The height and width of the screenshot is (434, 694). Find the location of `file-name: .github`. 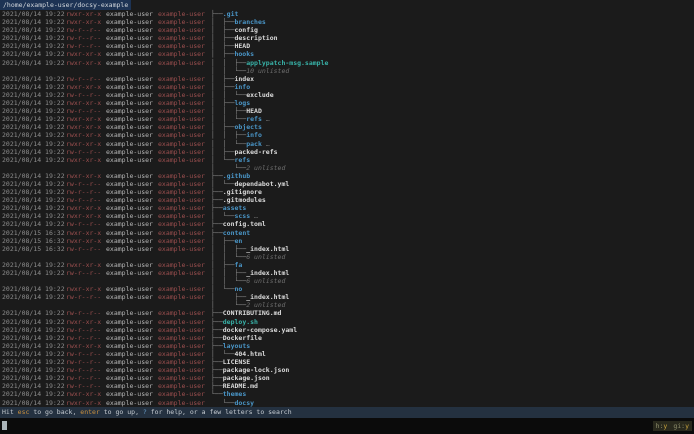

file-name: .github is located at coordinates (236, 176).